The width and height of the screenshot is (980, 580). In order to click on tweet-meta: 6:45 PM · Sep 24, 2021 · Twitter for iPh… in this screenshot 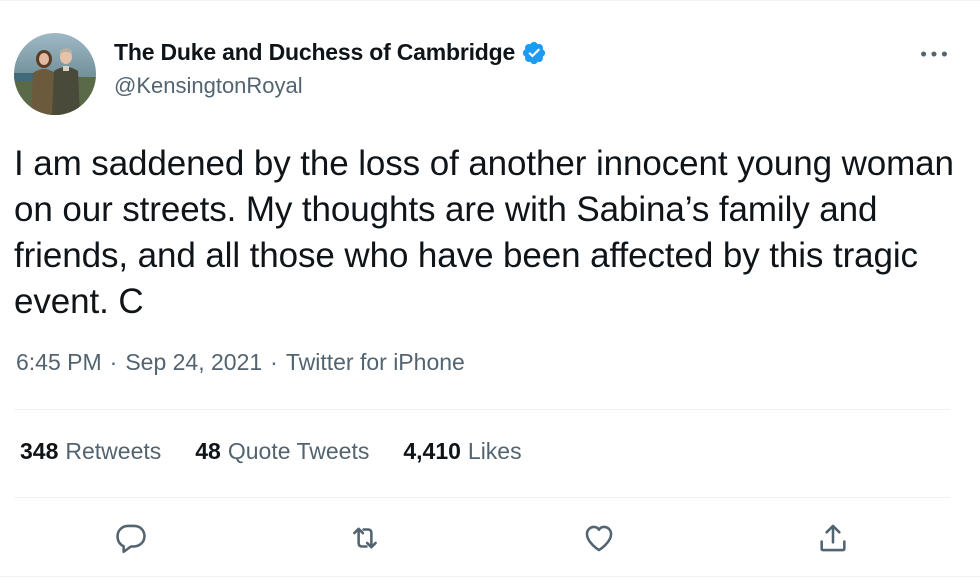, I will do `click(240, 362)`.